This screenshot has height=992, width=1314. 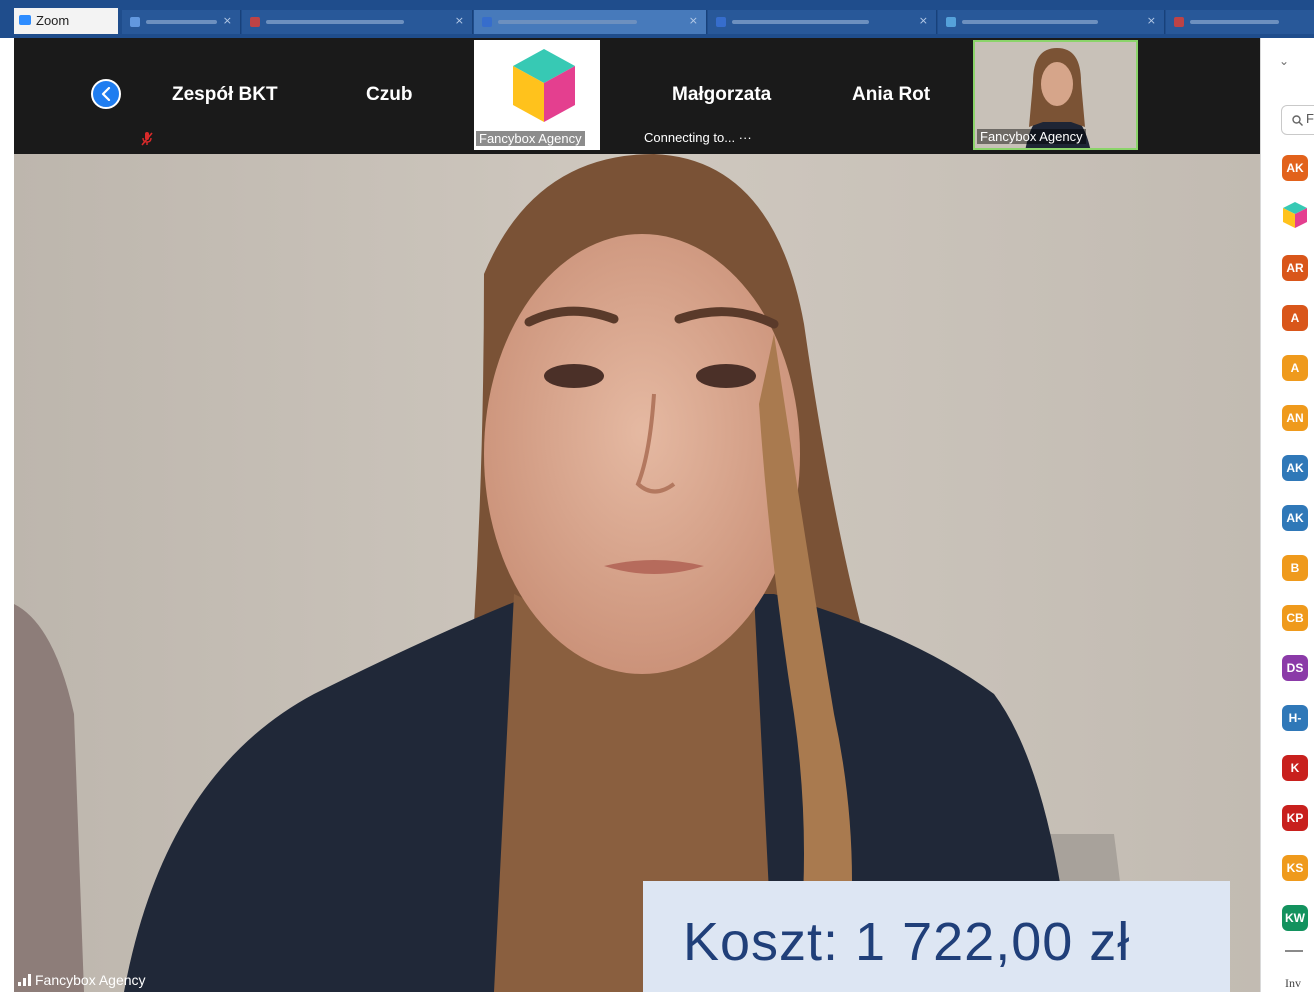 I want to click on participant-avatar: DS, so click(x=1295, y=668).